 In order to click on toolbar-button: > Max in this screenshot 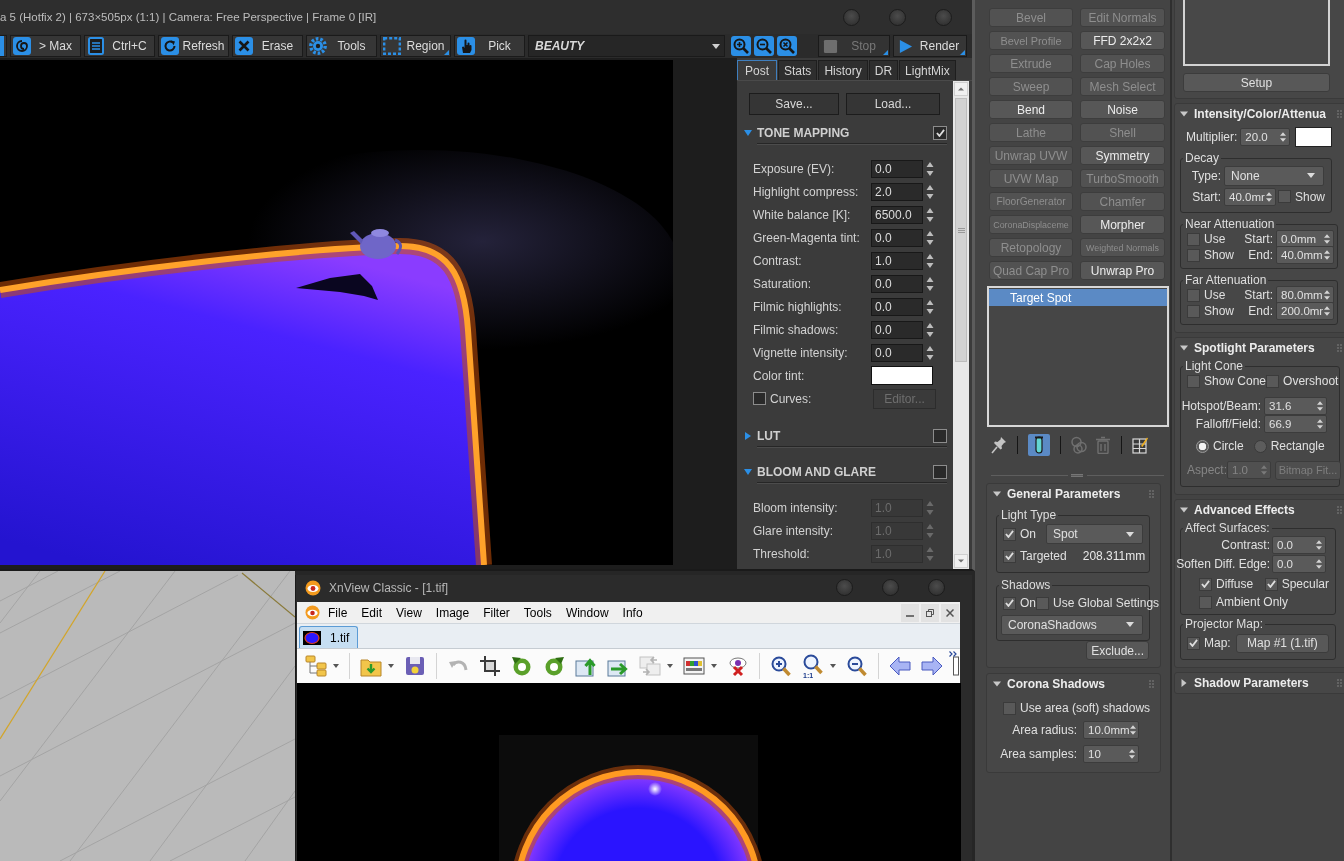, I will do `click(45, 46)`.